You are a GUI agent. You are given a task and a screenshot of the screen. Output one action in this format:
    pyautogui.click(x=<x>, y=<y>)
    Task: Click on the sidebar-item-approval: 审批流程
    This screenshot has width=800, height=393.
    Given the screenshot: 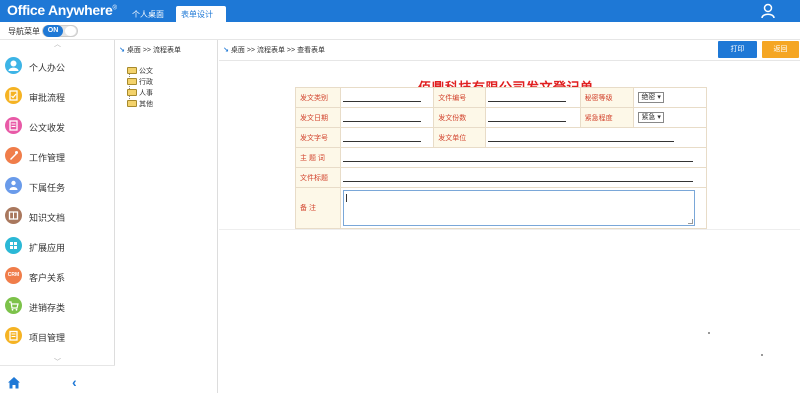 What is the action you would take?
    pyautogui.click(x=57, y=96)
    